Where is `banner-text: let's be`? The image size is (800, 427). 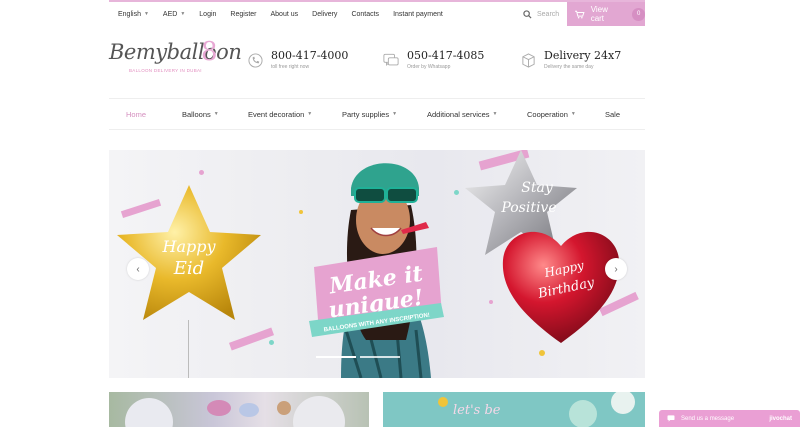
banner-text: let's be is located at coordinates (477, 410).